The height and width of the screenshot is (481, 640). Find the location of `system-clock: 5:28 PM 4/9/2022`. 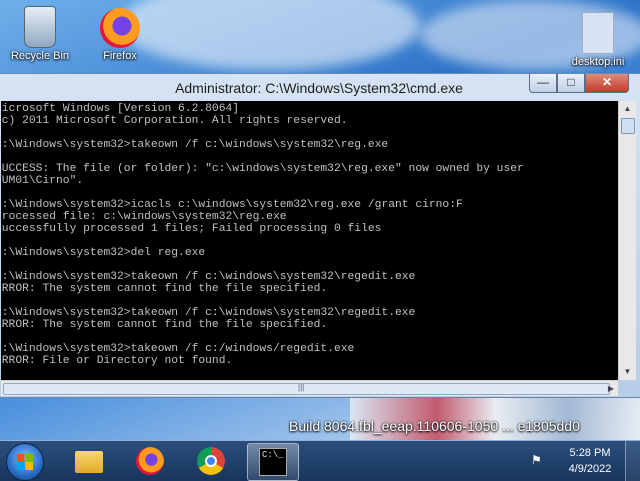

system-clock: 5:28 PM 4/9/2022 is located at coordinates (590, 461).